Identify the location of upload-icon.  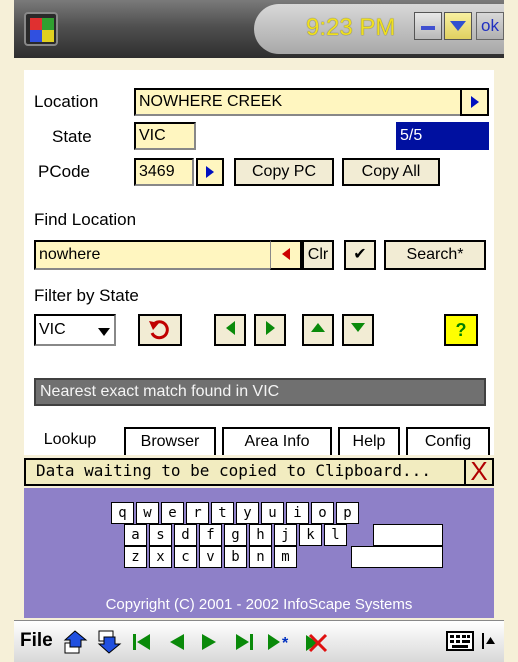
(75, 642).